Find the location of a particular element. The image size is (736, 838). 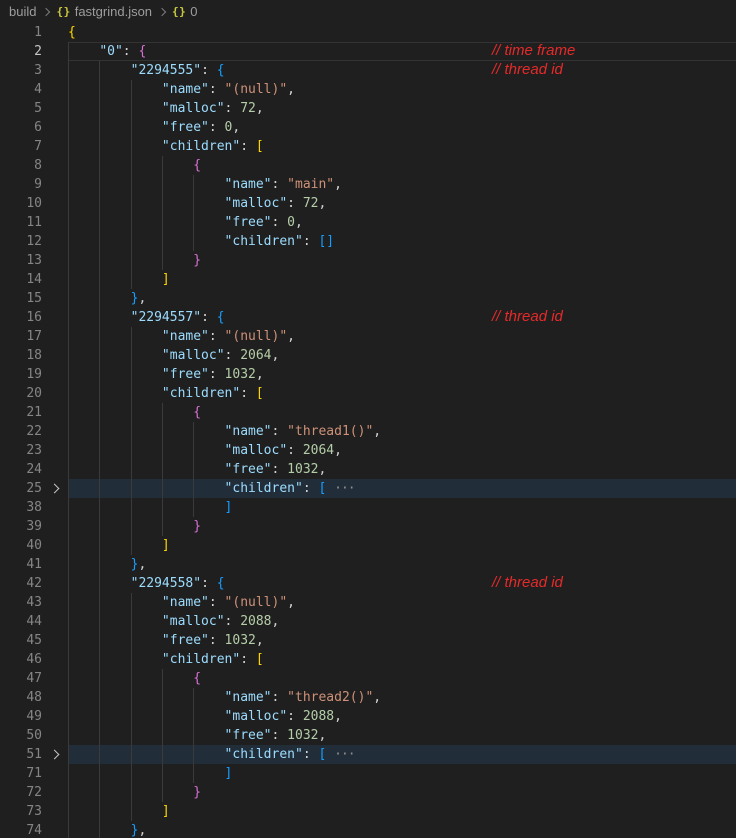

code-line: 11 "free": 0, is located at coordinates (368, 222).